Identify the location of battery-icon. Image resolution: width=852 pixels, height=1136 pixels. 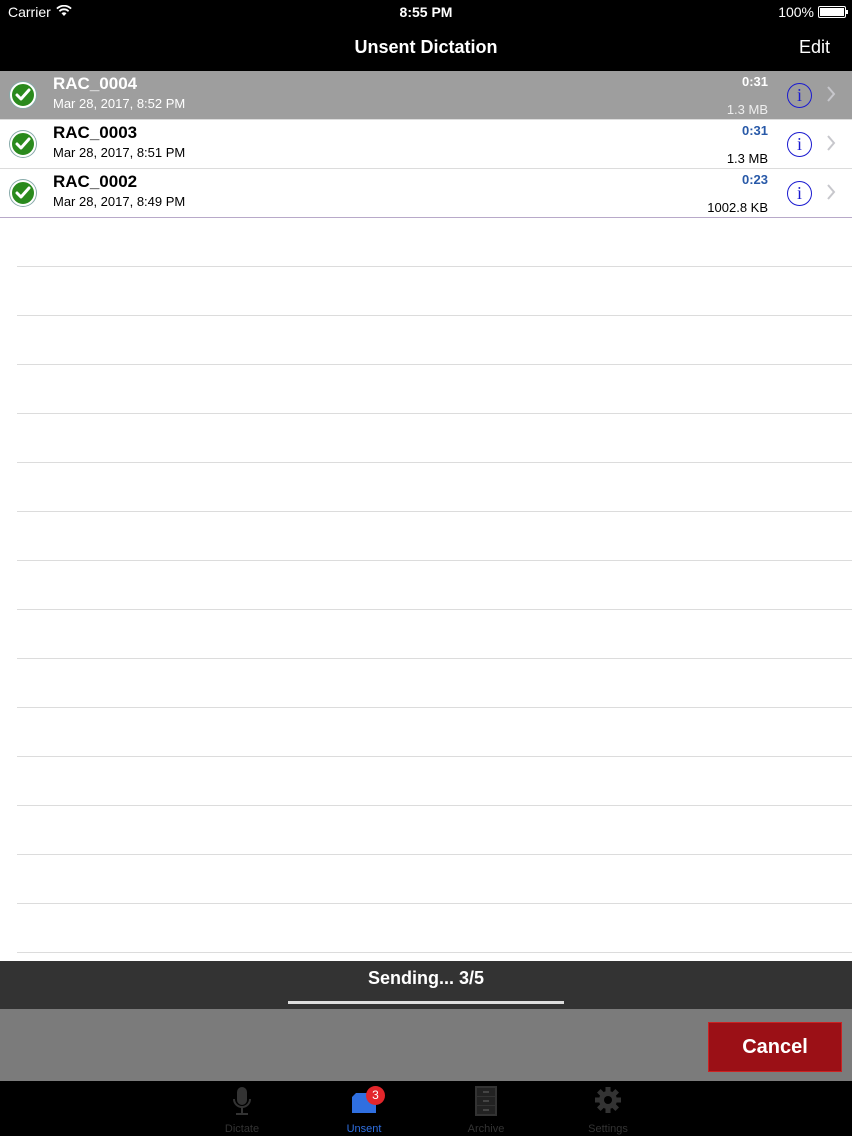
(833, 12).